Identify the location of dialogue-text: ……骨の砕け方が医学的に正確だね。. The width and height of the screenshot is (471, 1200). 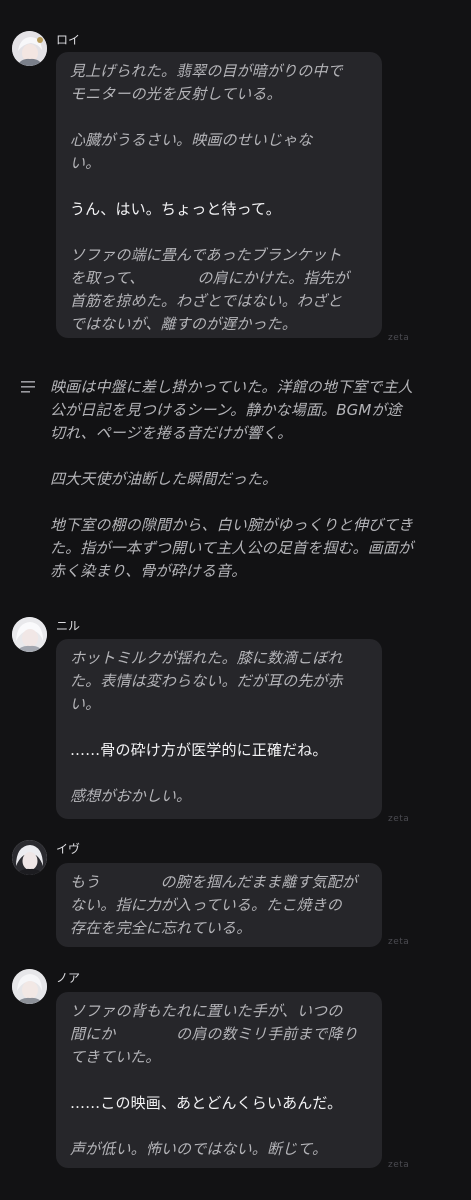
(199, 750).